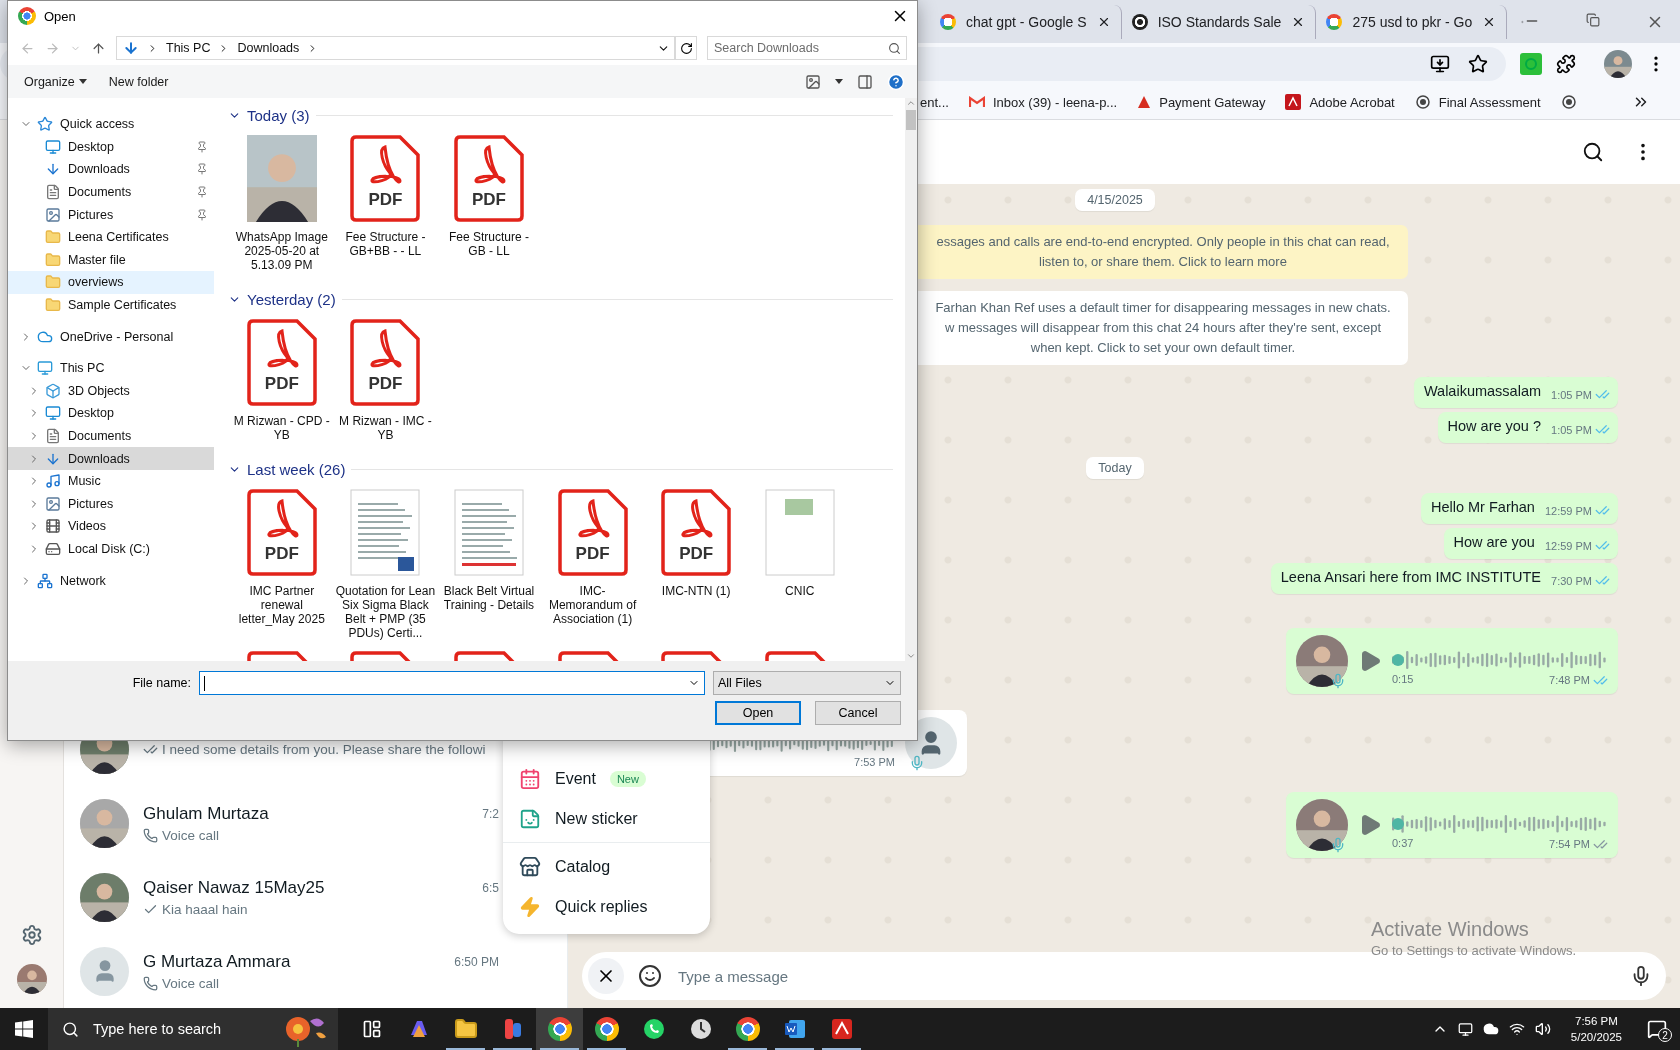 This screenshot has height=1050, width=1680. I want to click on breadcrumb: Downloads, so click(268, 48).